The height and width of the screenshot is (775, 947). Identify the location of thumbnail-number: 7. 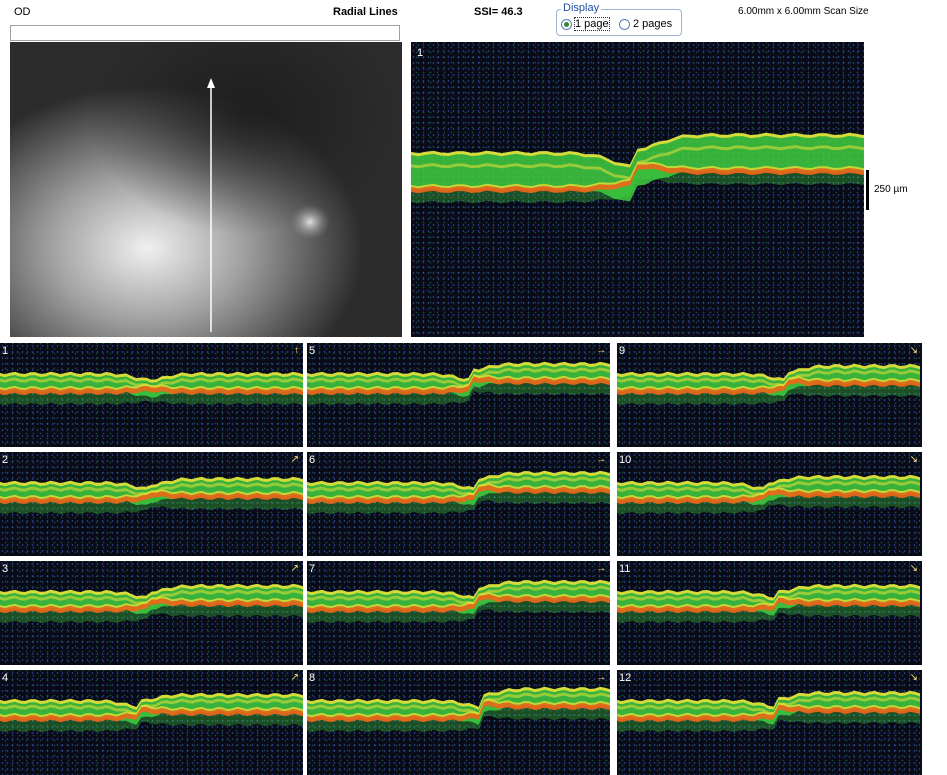
(312, 569).